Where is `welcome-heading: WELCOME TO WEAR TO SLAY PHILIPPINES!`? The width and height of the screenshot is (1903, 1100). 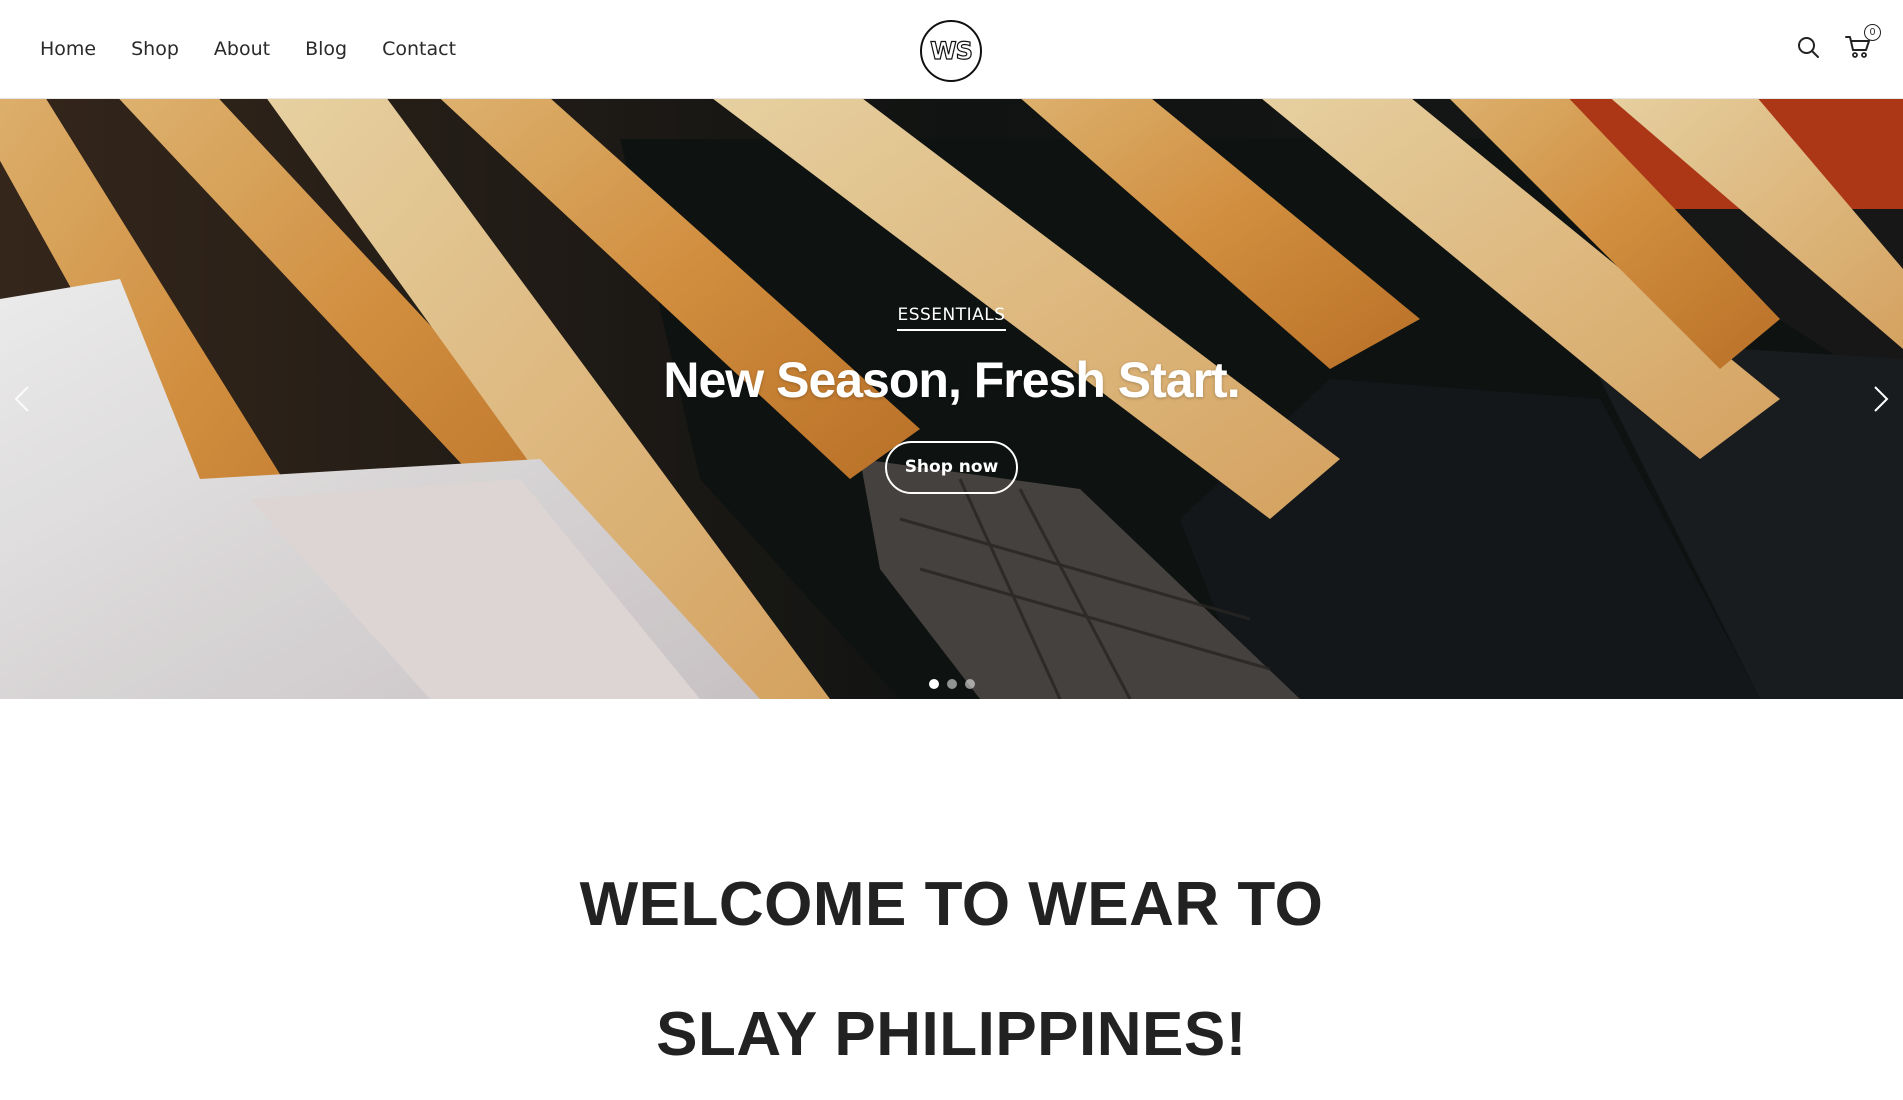
welcome-heading: WELCOME TO WEAR TO SLAY PHILIPPINES! is located at coordinates (951, 969).